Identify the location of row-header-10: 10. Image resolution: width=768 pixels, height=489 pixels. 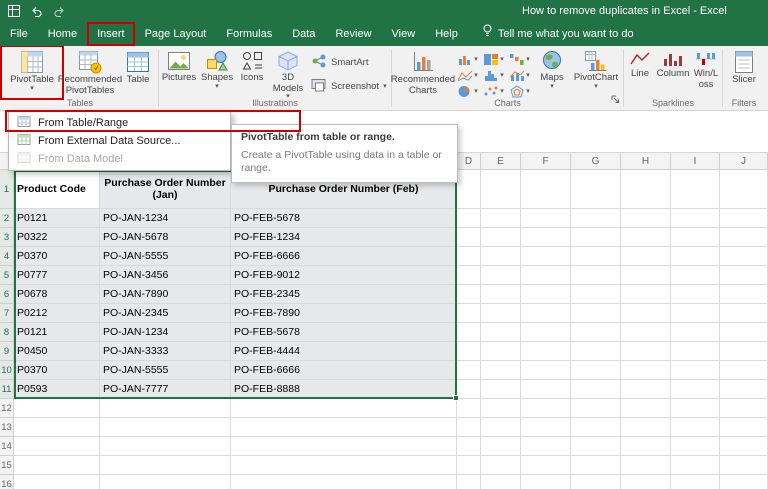
(7, 370).